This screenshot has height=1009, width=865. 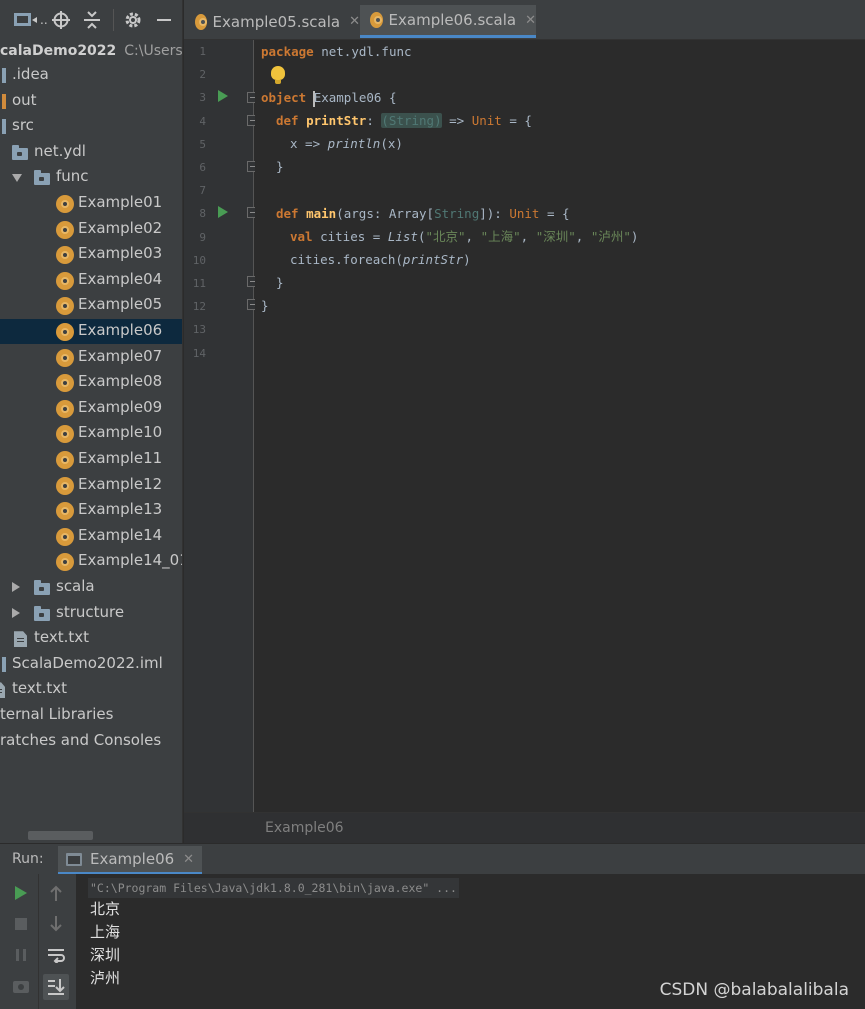 I want to click on tree-item: Example08, so click(x=91, y=382).